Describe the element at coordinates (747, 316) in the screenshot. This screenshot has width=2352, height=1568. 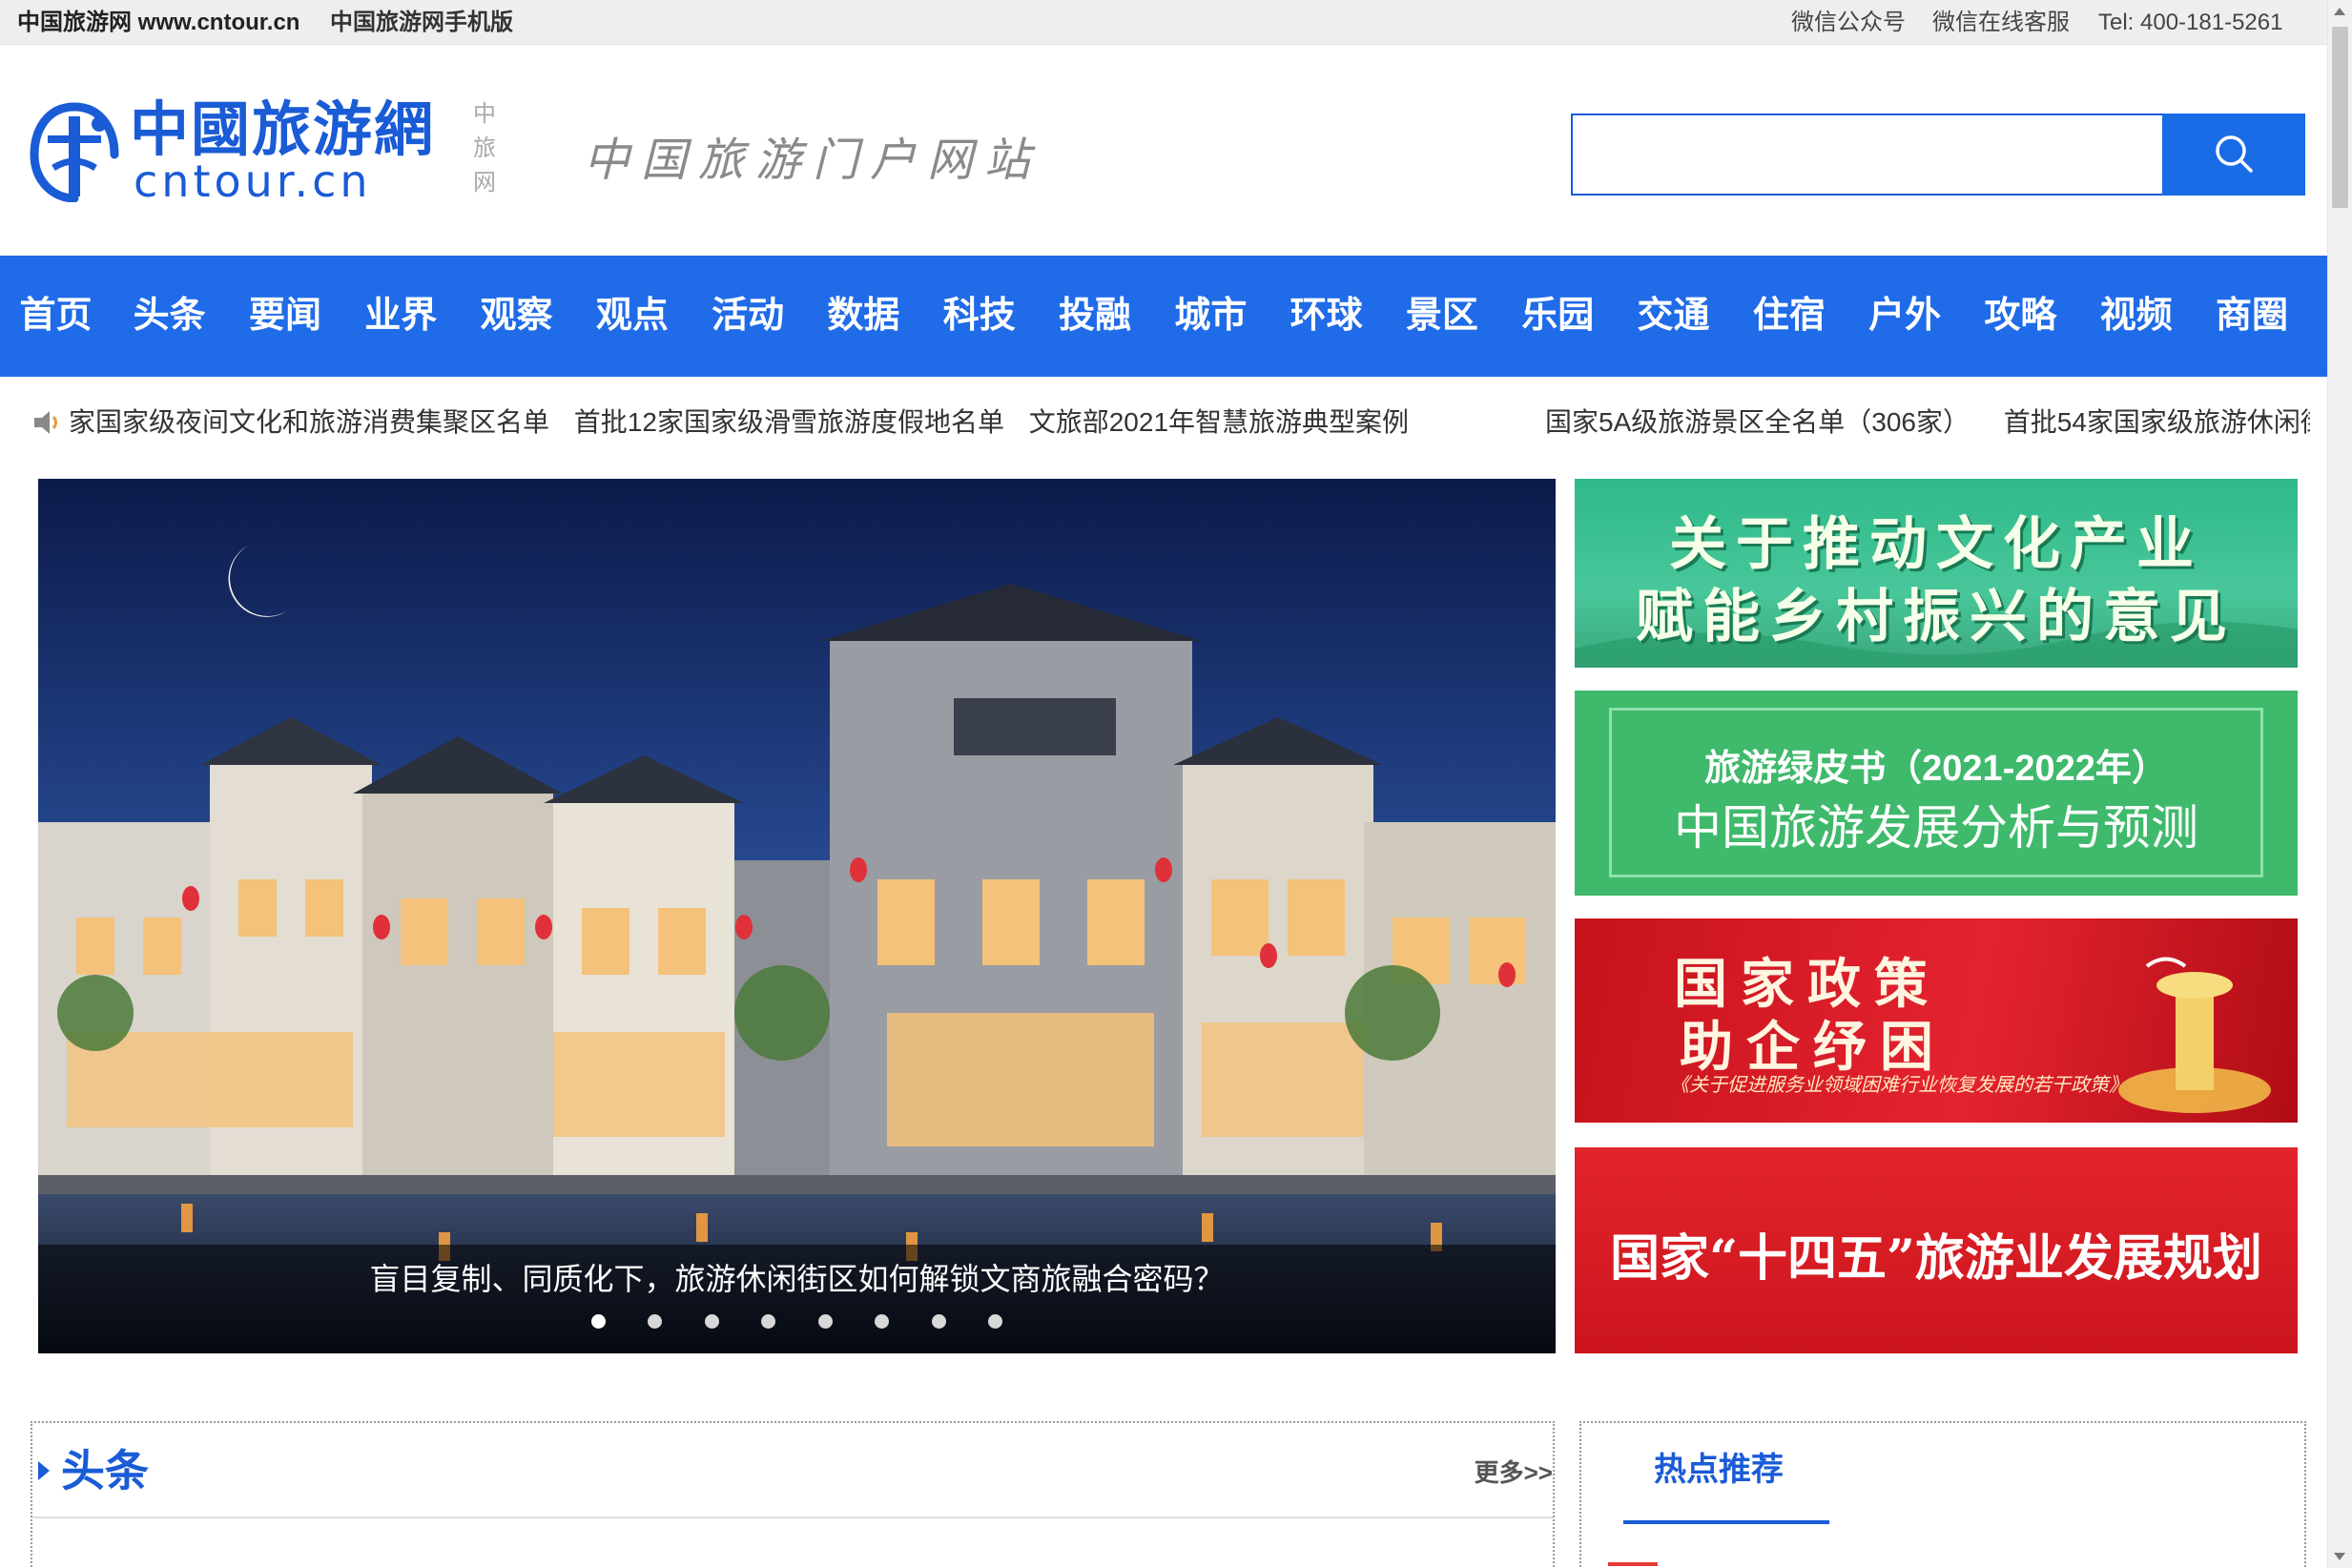
I see `nav-item: 活动` at that location.